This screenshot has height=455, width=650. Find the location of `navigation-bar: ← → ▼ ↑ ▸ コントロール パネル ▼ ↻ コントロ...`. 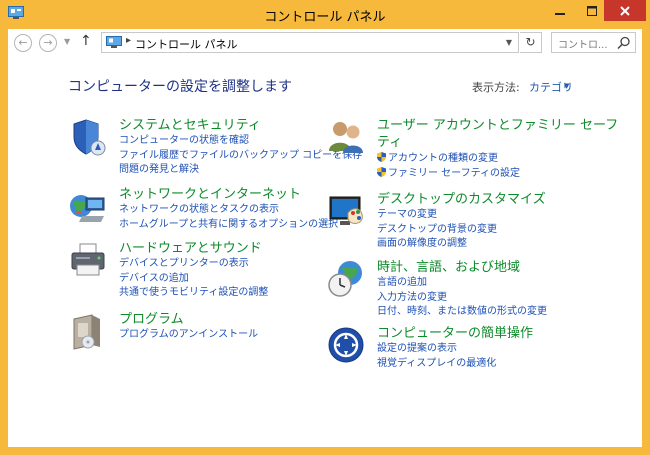

navigation-bar: ← → ▼ ↑ ▸ コントロール パネル ▼ ↻ コントロ... is located at coordinates (325, 44).